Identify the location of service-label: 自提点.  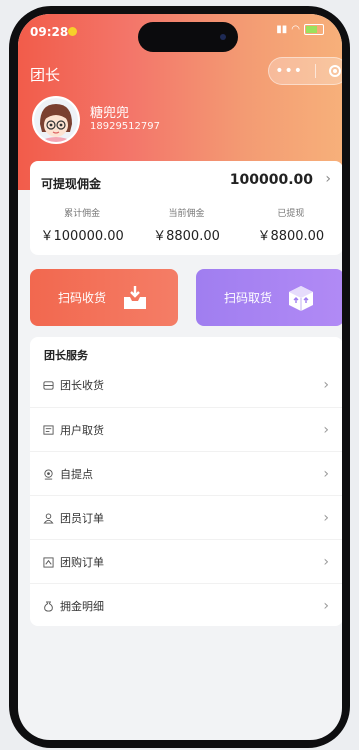
(76, 474).